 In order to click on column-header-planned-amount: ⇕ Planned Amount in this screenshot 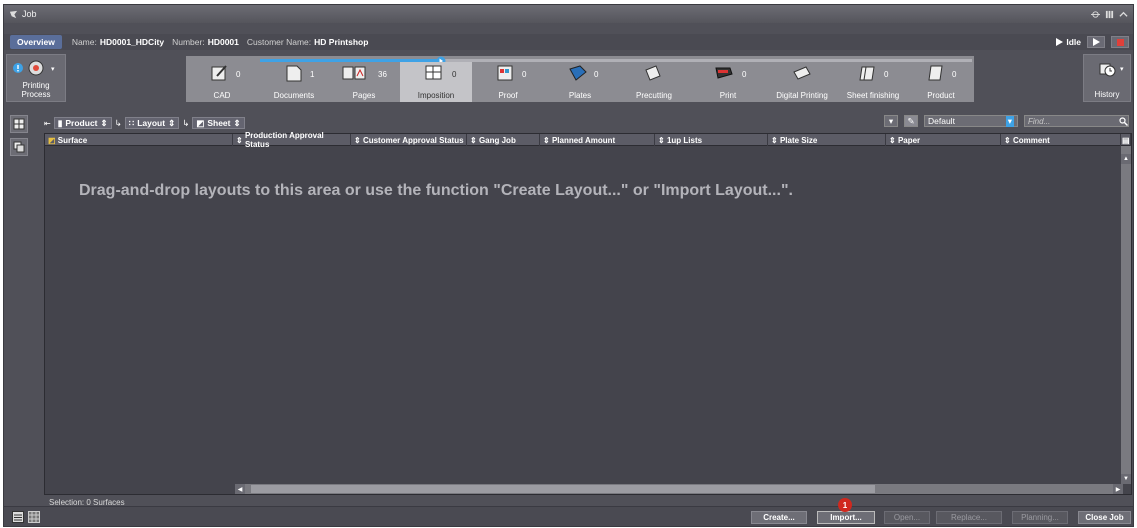, I will do `click(597, 140)`.